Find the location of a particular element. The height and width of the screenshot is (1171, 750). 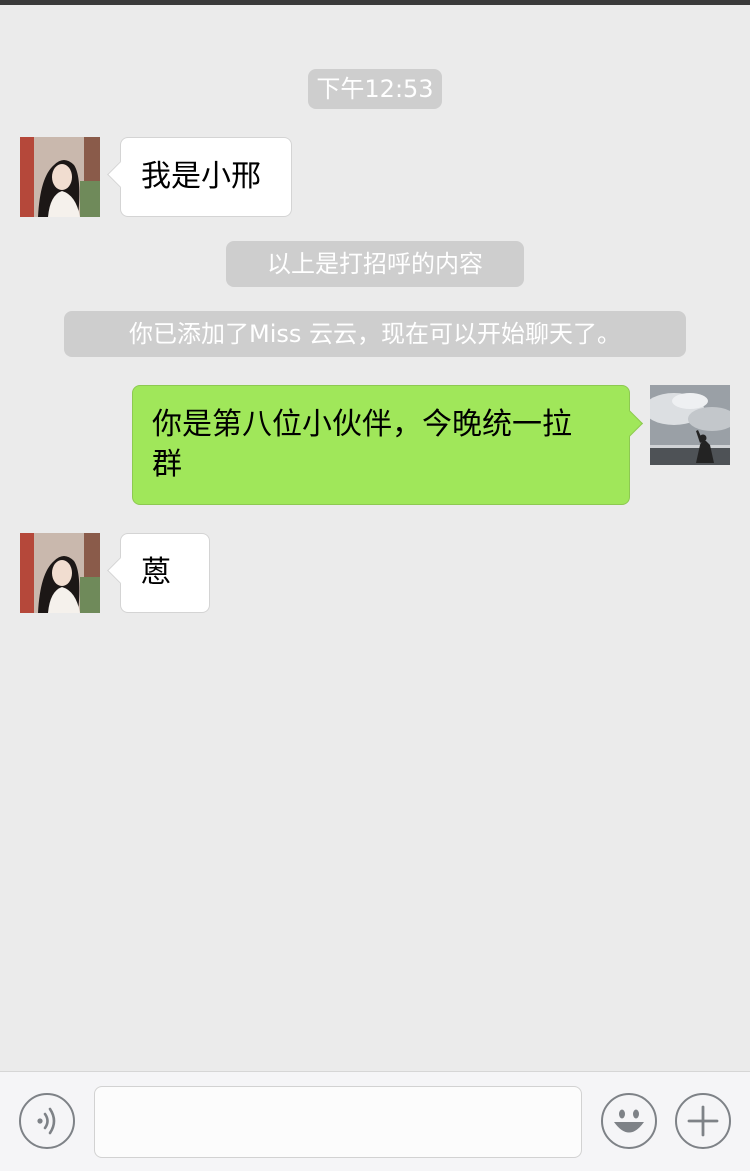

my-avatar-image is located at coordinates (690, 425).